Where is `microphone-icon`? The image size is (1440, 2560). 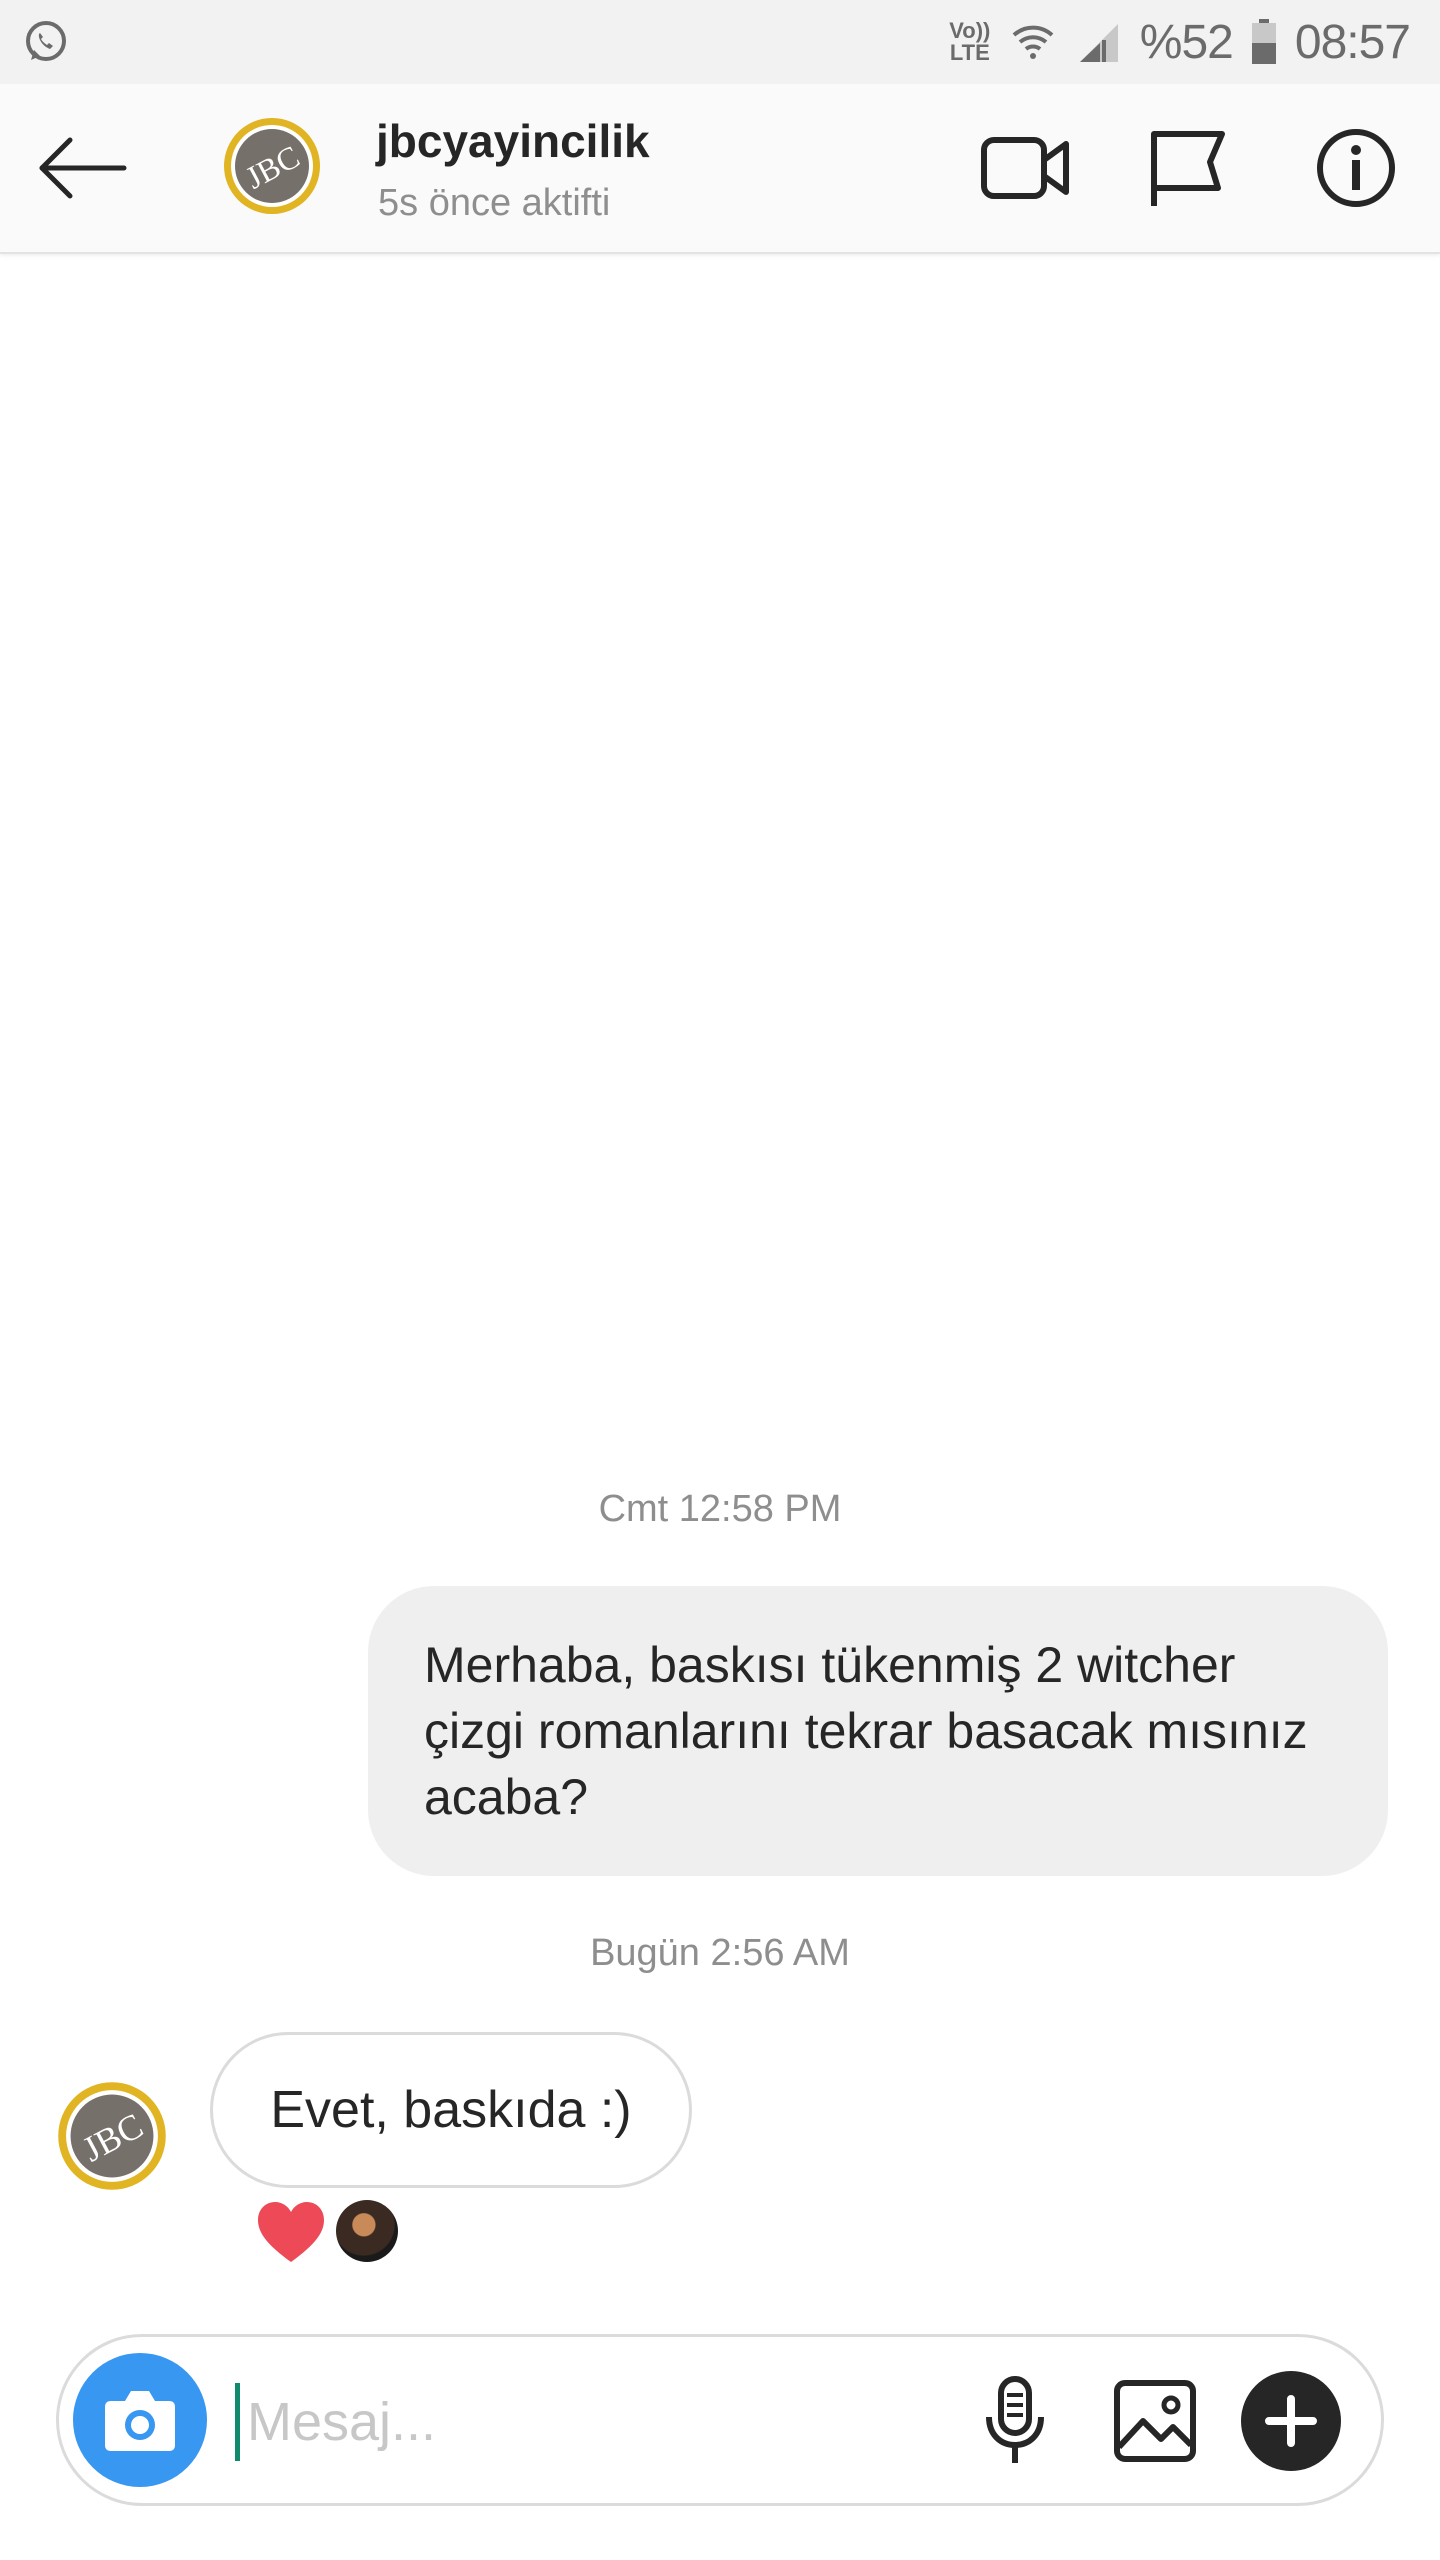
microphone-icon is located at coordinates (1015, 2421).